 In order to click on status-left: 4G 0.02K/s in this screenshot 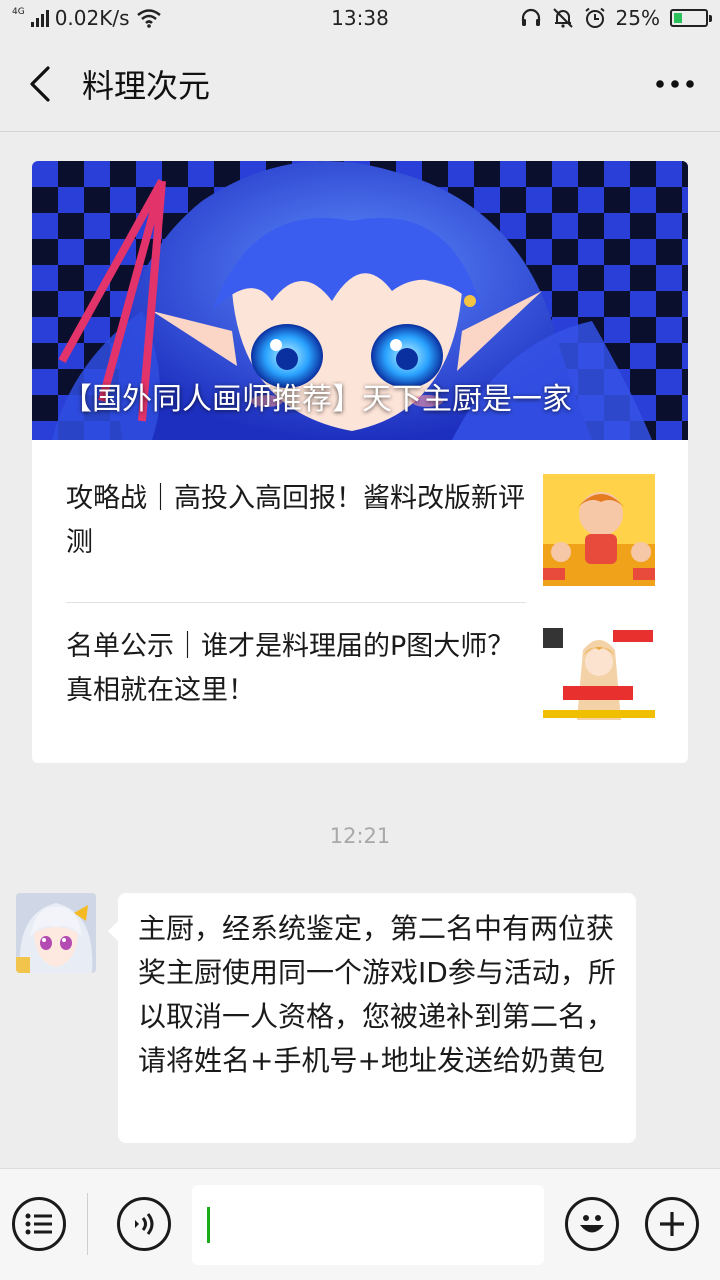, I will do `click(87, 18)`.